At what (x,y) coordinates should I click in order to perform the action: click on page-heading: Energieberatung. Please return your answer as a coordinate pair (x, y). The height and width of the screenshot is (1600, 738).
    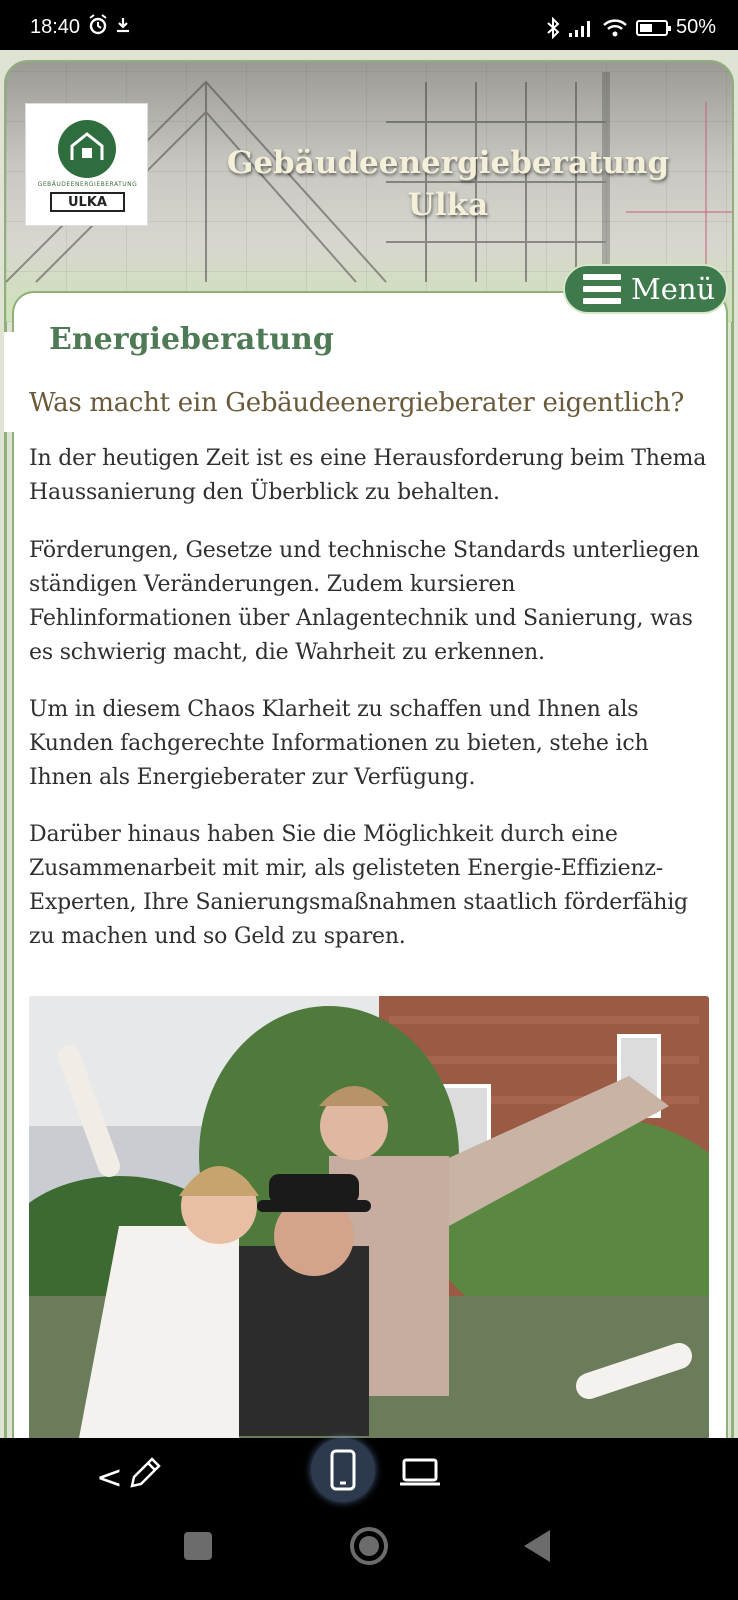
    Looking at the image, I should click on (191, 339).